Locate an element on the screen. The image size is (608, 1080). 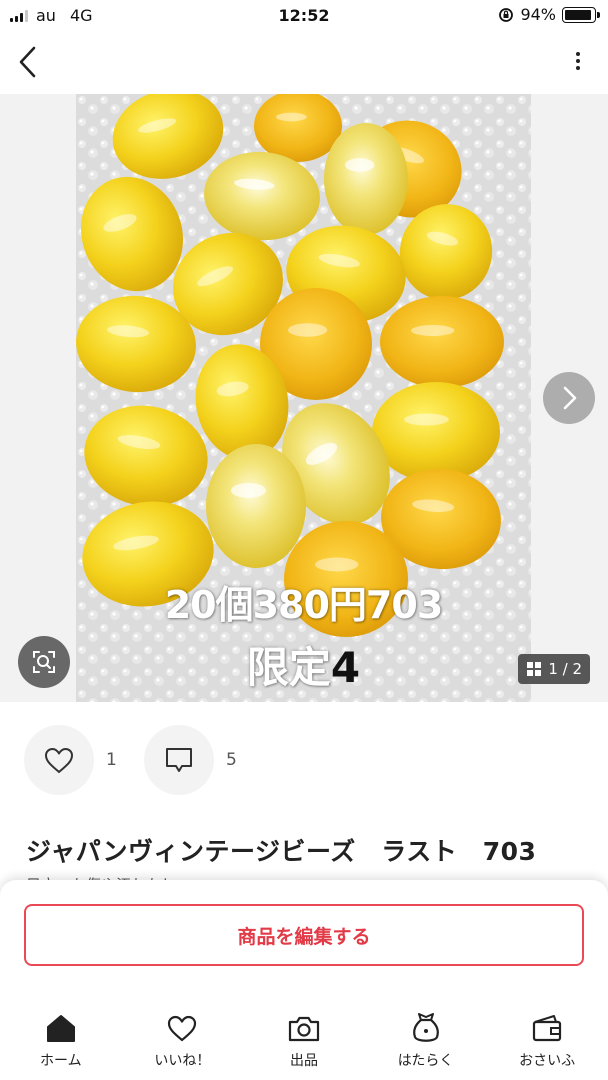
back-button is located at coordinates (29, 62).